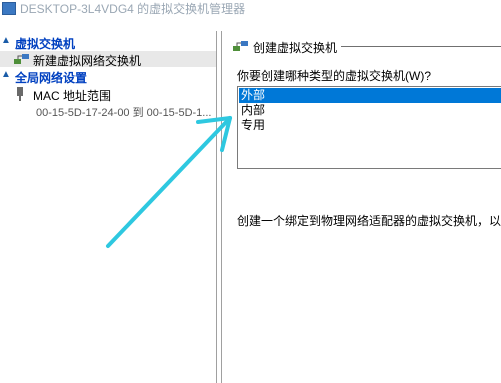 Image resolution: width=501 pixels, height=383 pixels. I want to click on window-title-bar: DESKTOP-3L4VDG4 的虚拟交换机管理器, so click(250, 10).